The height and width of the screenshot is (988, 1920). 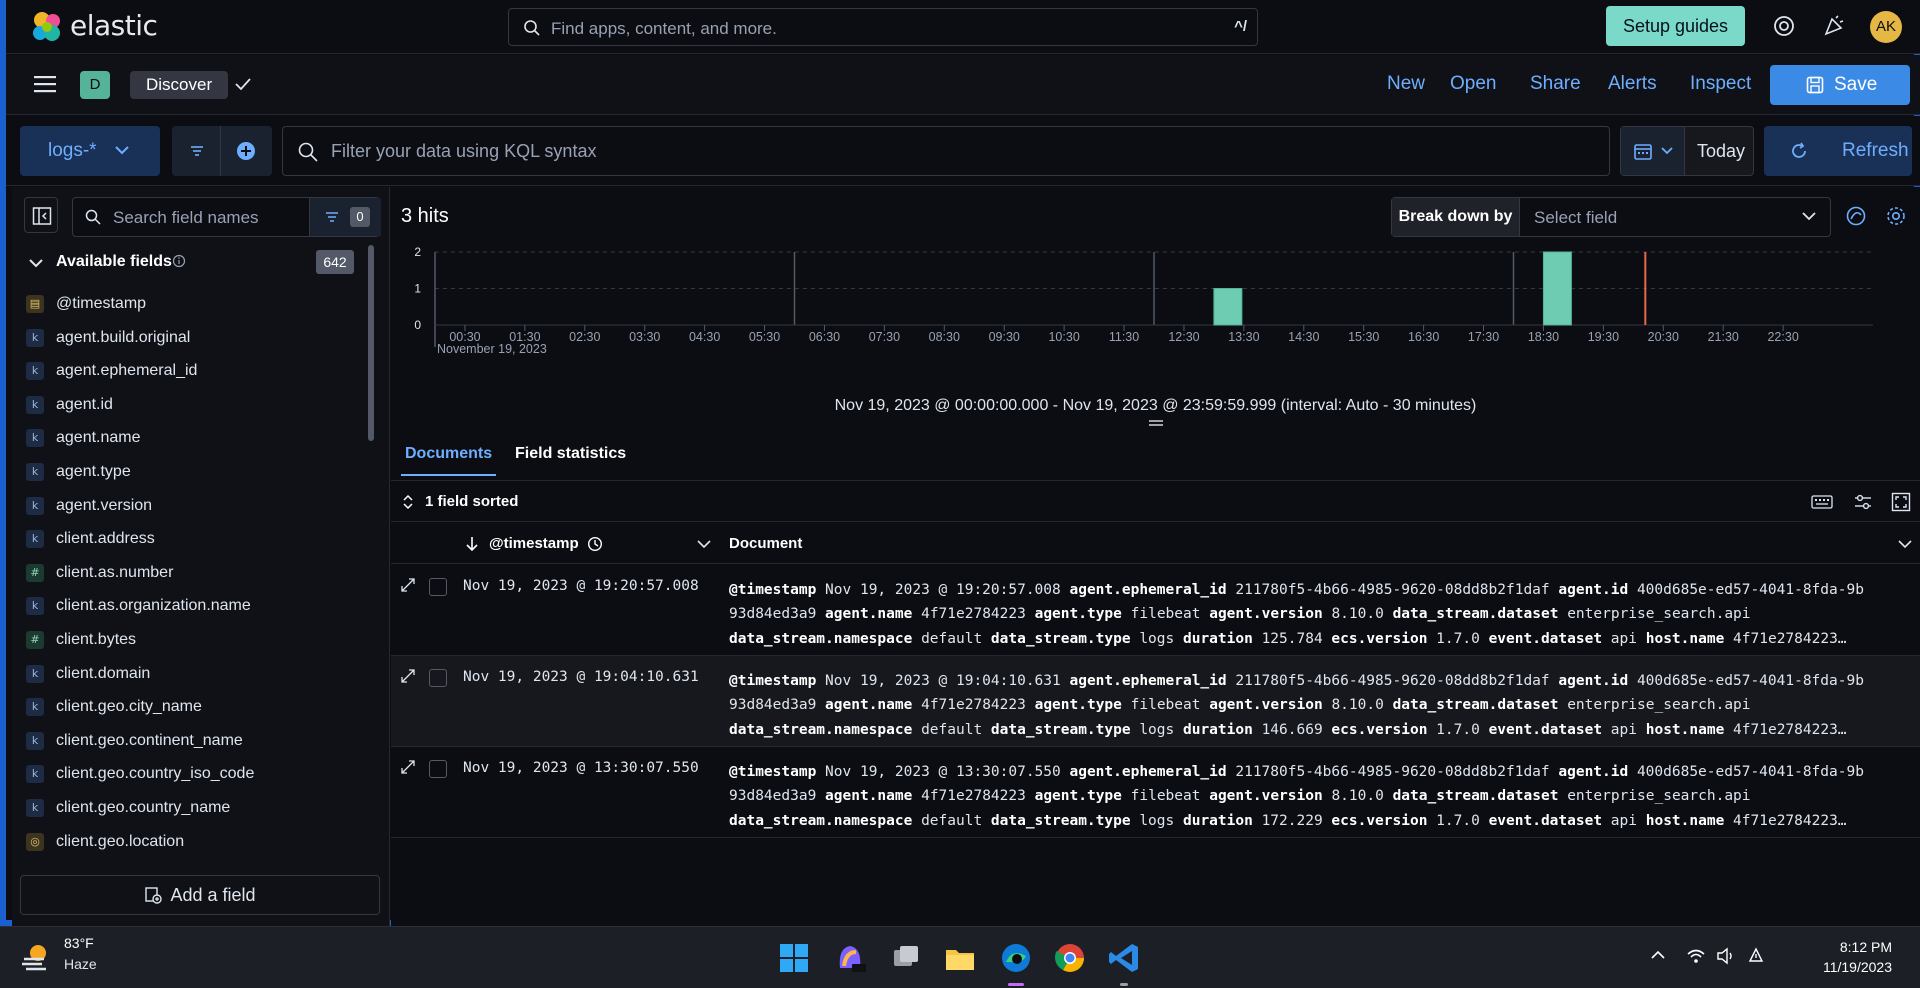 What do you see at coordinates (246, 151) in the screenshot?
I see `add-filter-icon` at bounding box center [246, 151].